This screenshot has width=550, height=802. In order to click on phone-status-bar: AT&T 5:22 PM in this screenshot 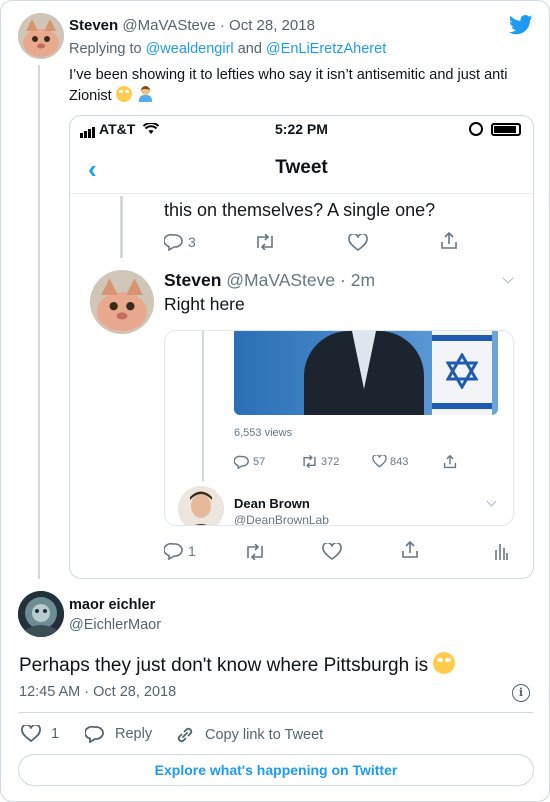, I will do `click(301, 130)`.